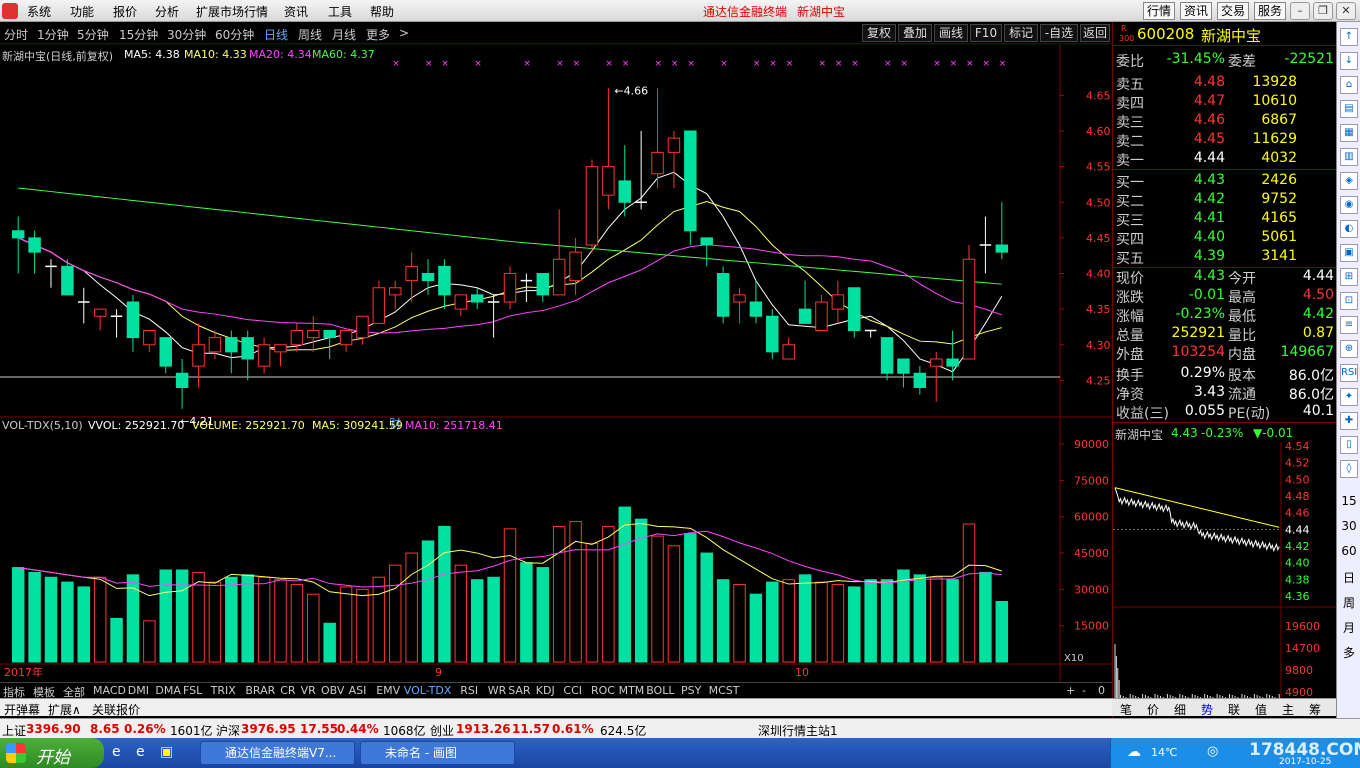 This screenshot has height=768, width=1360. Describe the element at coordinates (125, 11) in the screenshot. I see `menu-item-quote: 报价` at that location.